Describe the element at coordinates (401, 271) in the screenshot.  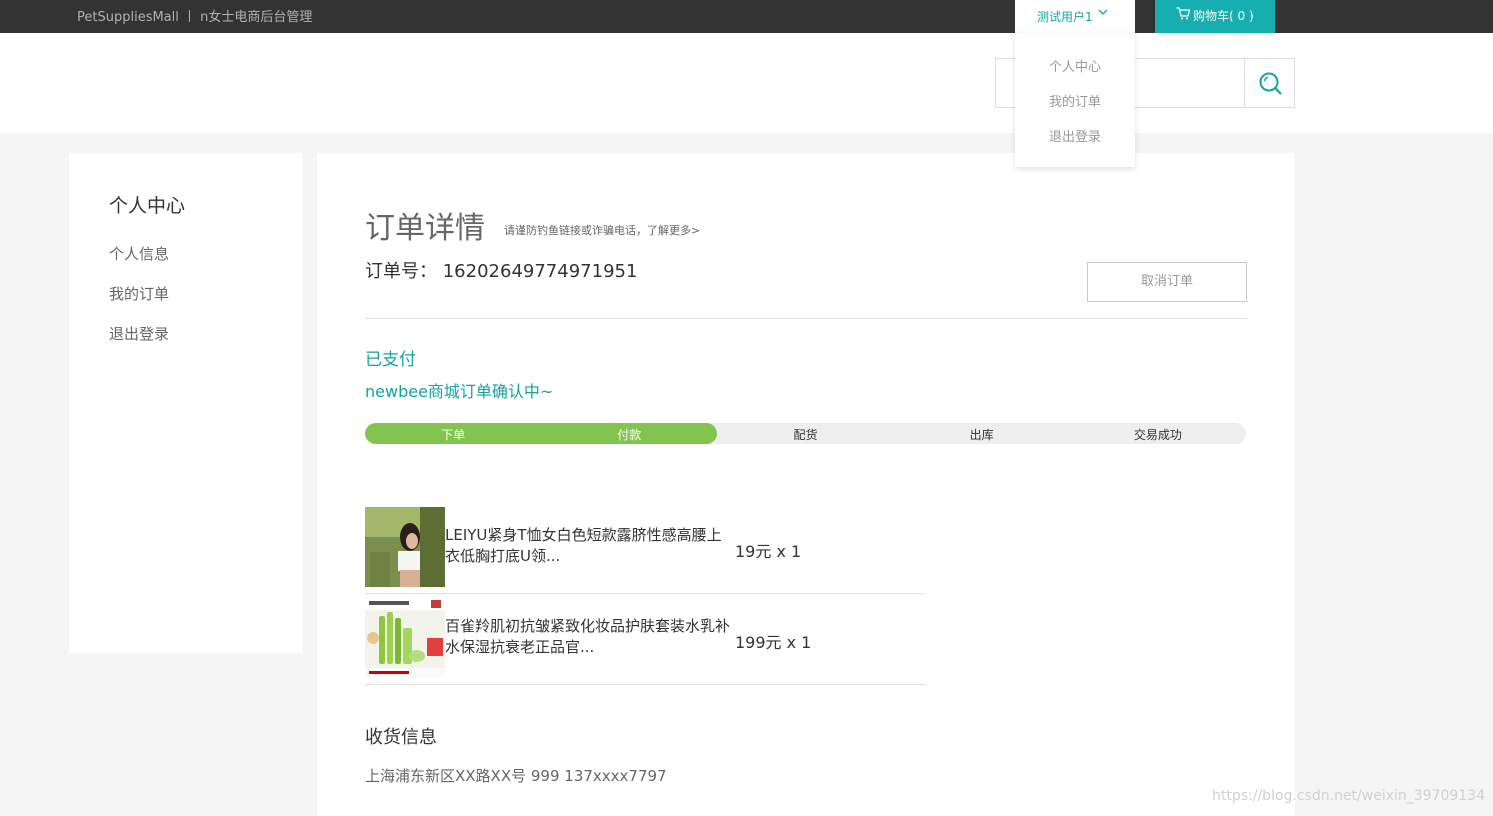
I see `order-number-label: 订单号：` at that location.